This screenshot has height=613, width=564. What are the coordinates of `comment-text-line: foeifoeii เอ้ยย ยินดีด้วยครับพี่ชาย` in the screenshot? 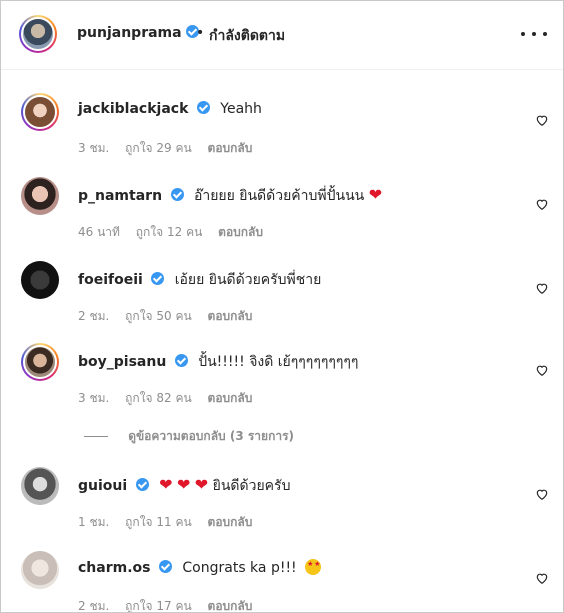 It's located at (199, 280).